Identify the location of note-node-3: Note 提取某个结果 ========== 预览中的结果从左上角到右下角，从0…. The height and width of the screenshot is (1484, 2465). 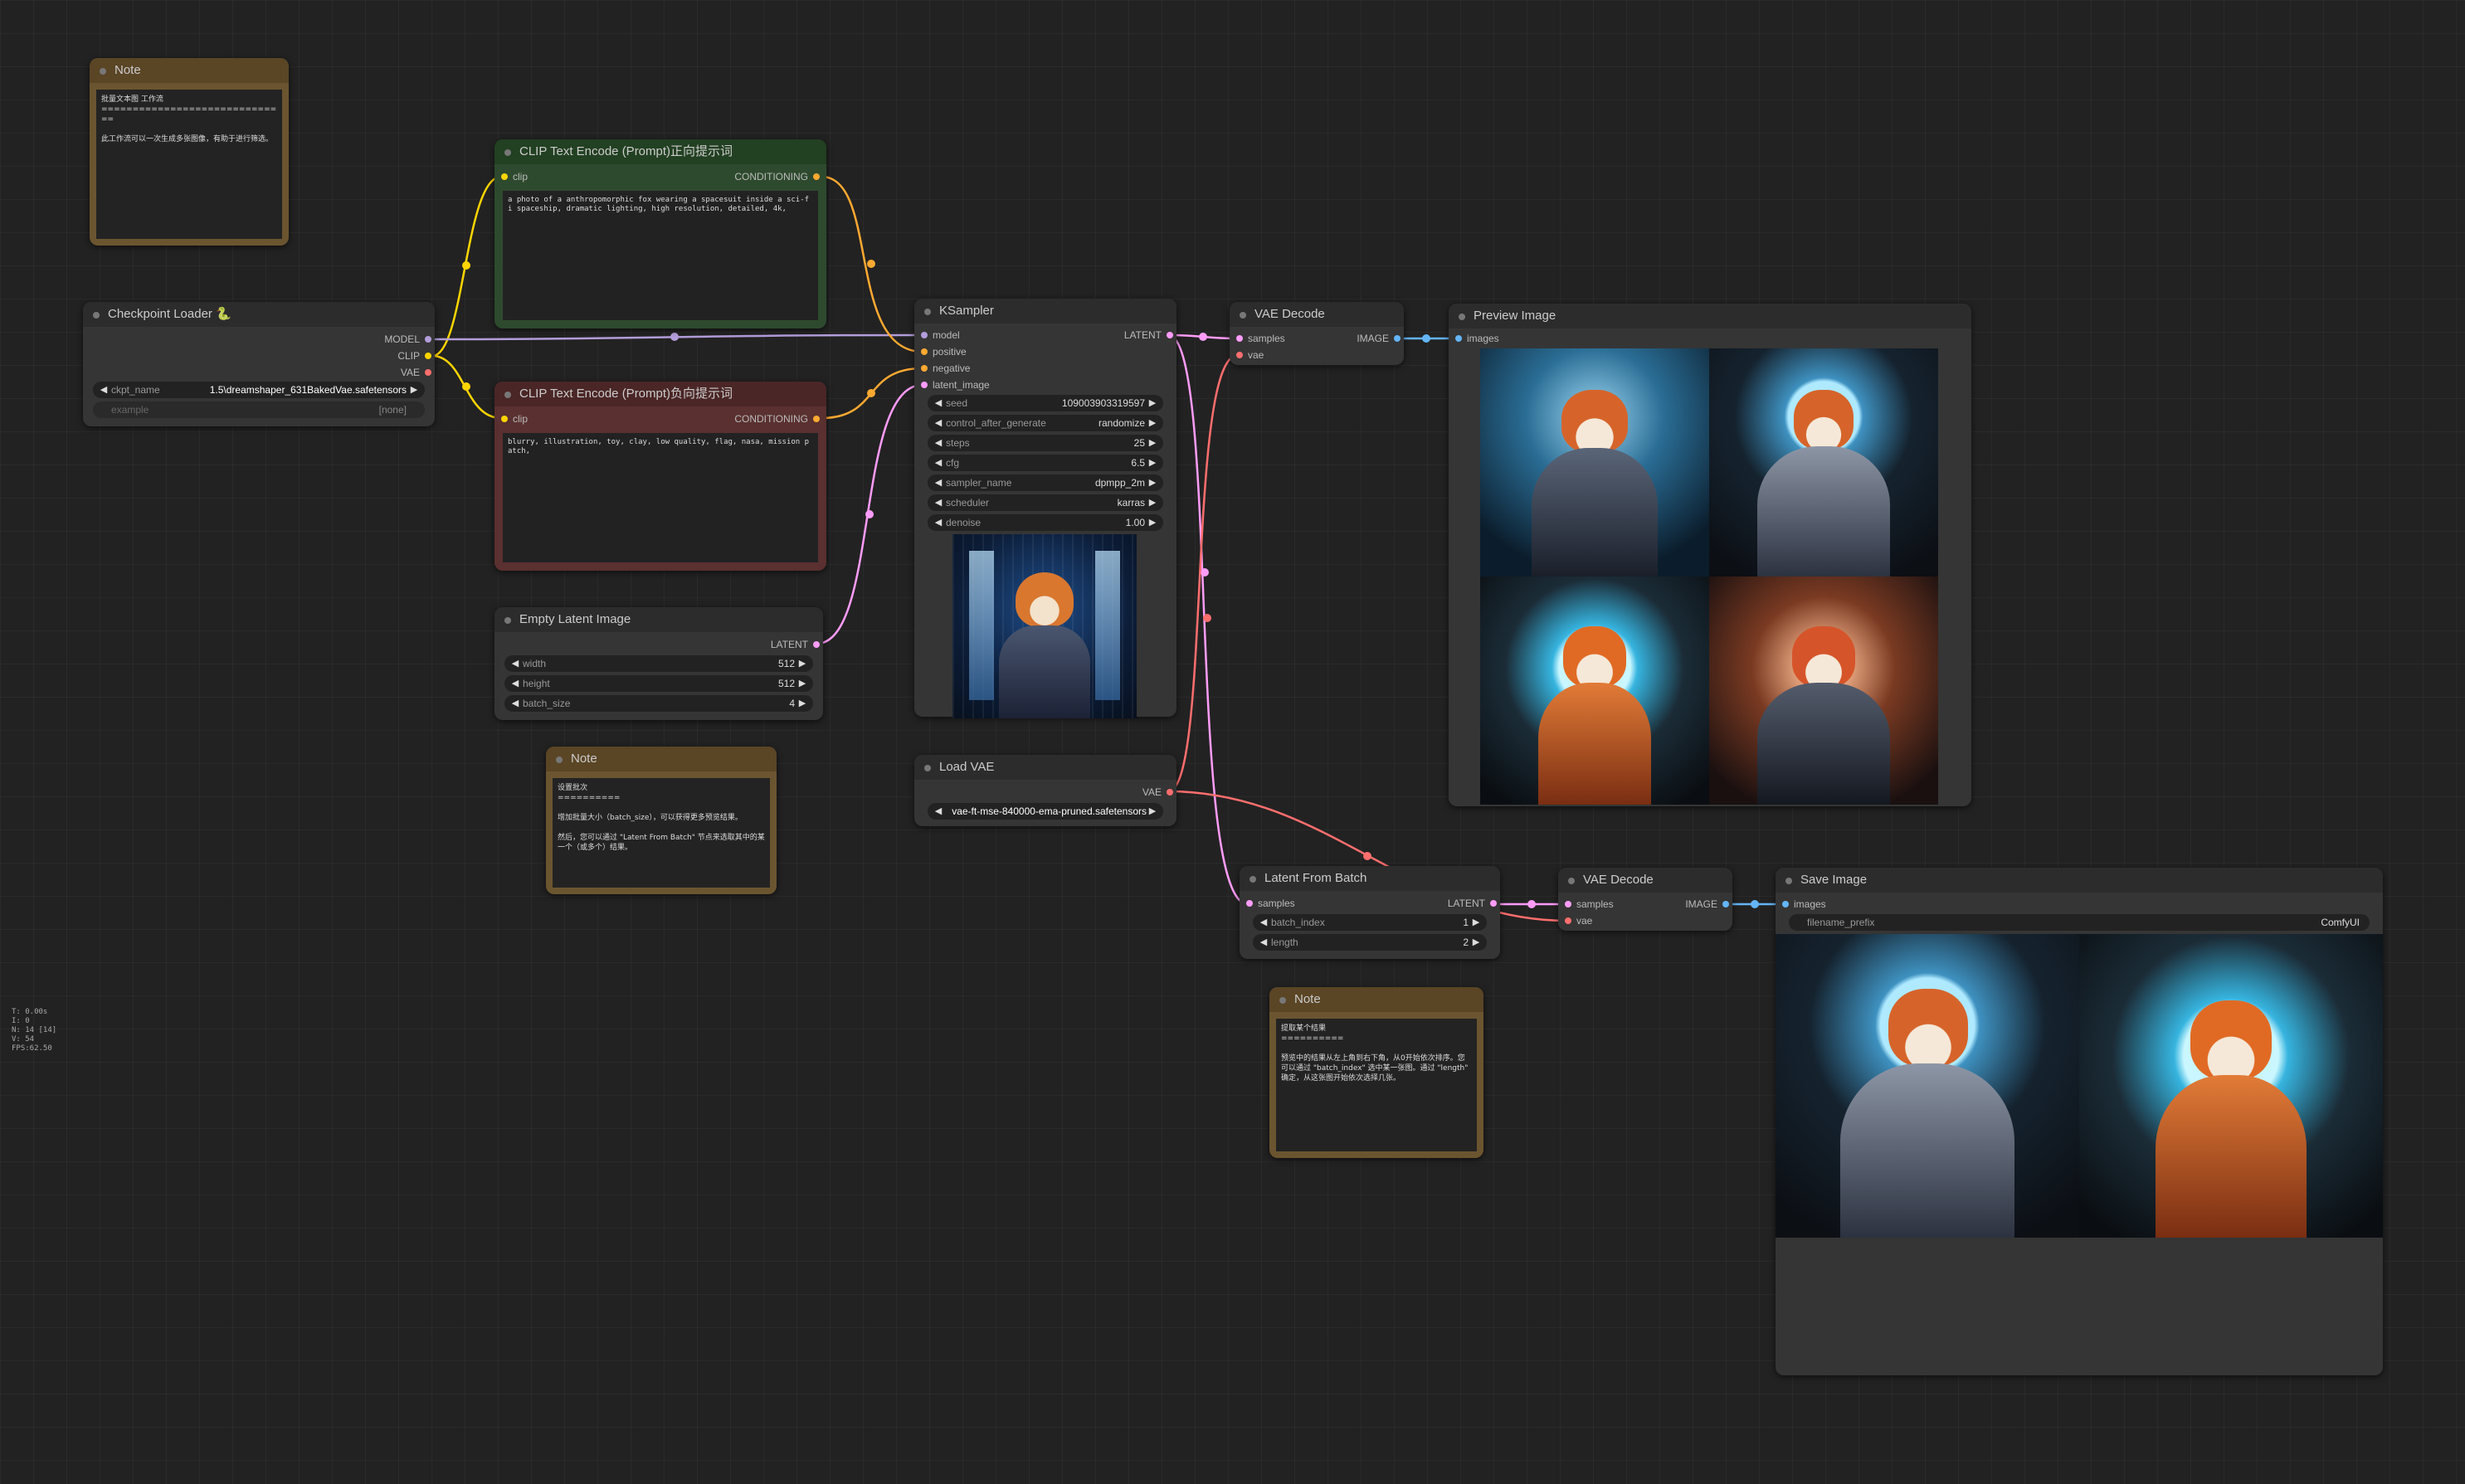
(1376, 1072).